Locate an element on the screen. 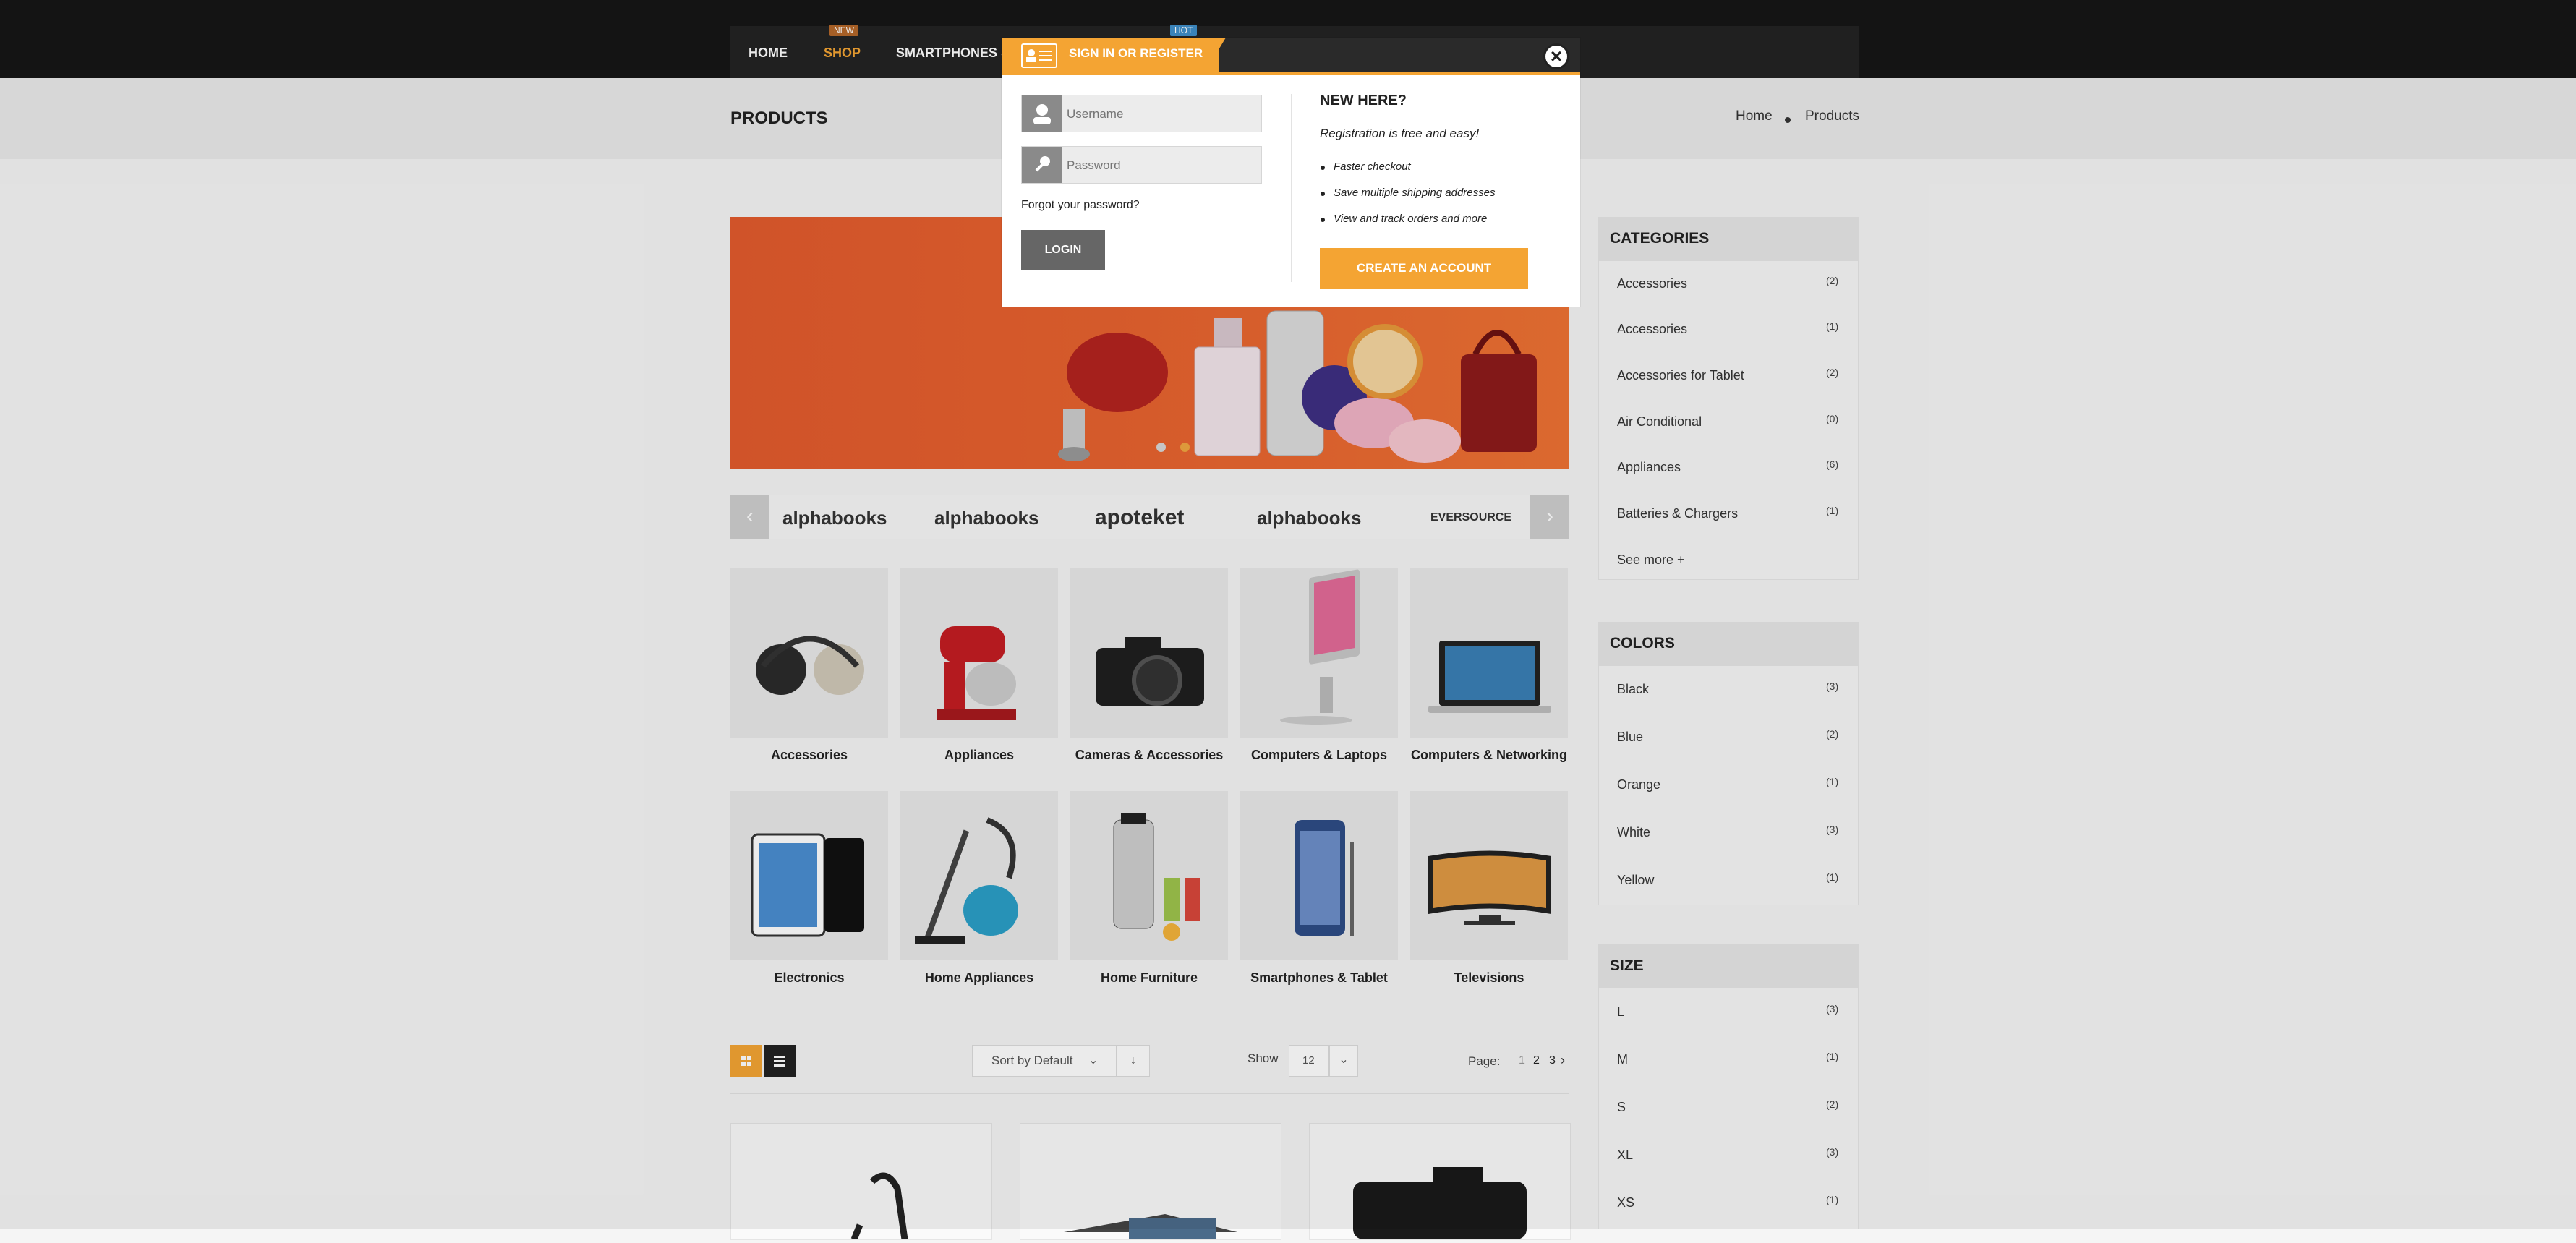 Image resolution: width=2576 pixels, height=1243 pixels. breadcrumb-home: Home is located at coordinates (1755, 116).